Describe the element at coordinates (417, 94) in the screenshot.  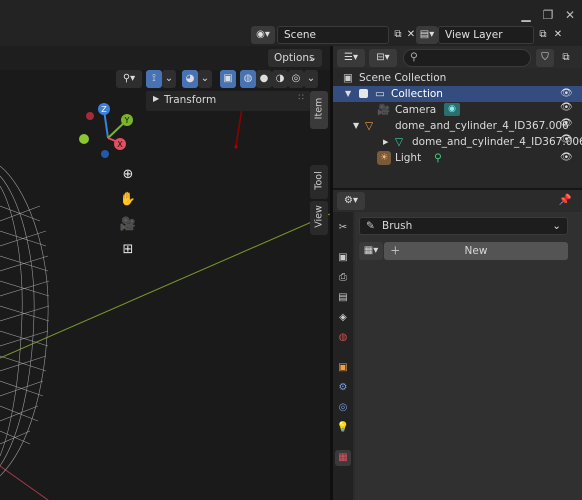
I see `outliner-item-label: Collection` at that location.